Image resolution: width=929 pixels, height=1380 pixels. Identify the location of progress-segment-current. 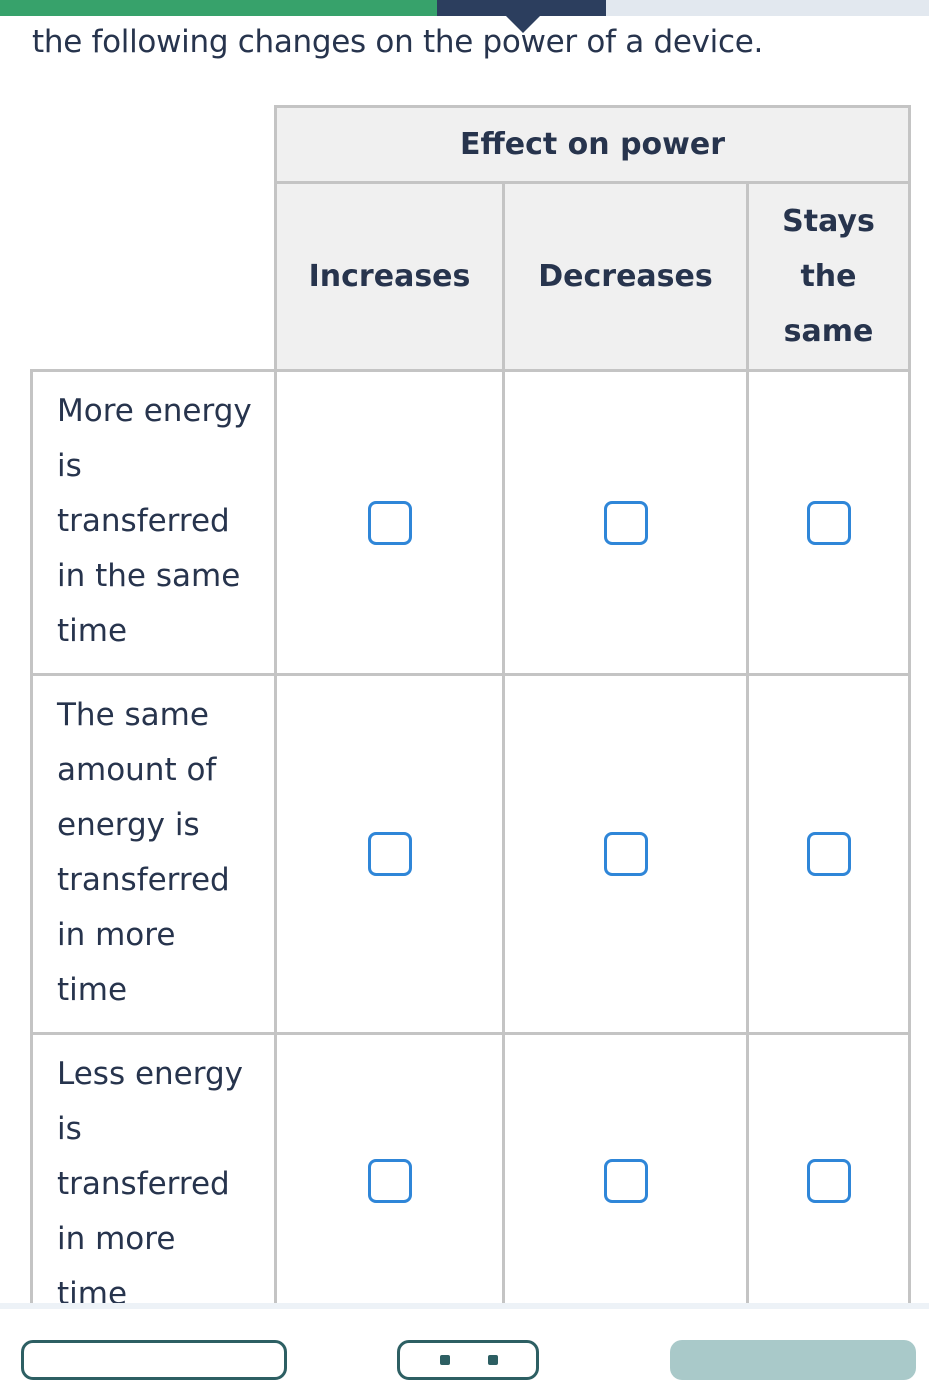
(521, 8).